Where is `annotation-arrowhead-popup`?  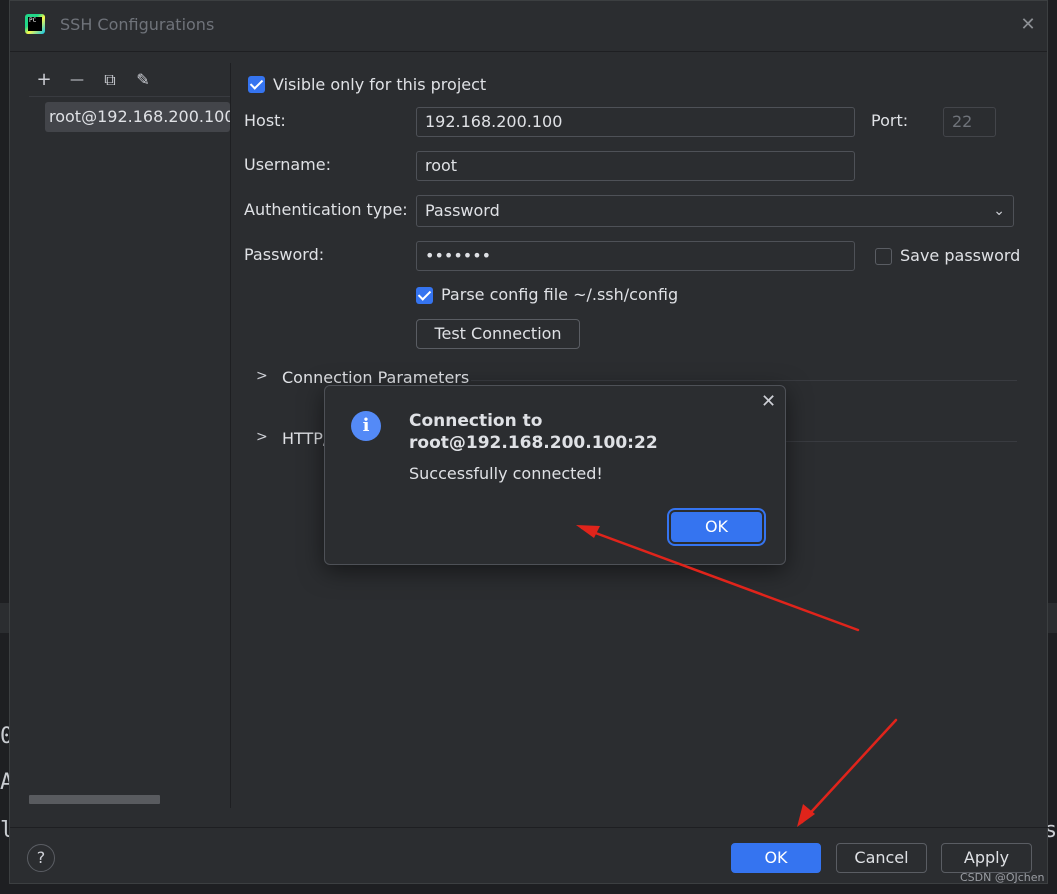 annotation-arrowhead-popup is located at coordinates (588, 531).